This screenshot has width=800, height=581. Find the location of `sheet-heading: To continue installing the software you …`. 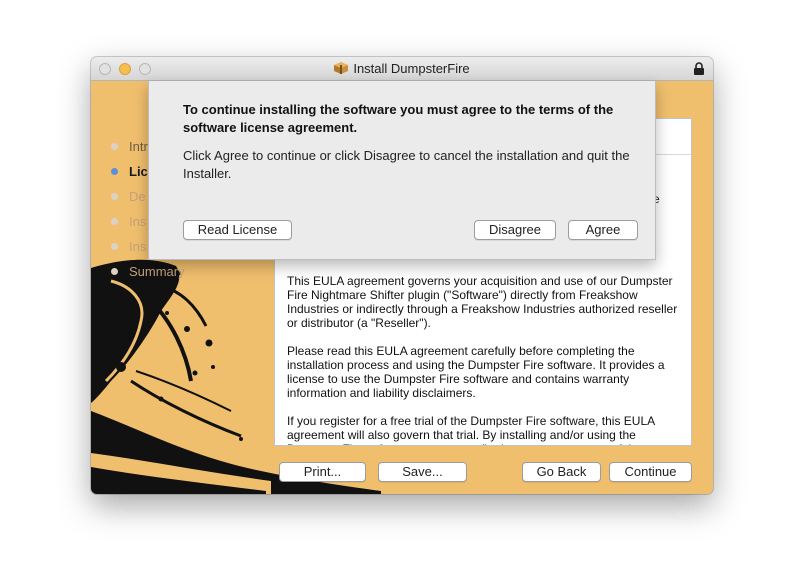

sheet-heading: To continue installing the software you … is located at coordinates (398, 118).